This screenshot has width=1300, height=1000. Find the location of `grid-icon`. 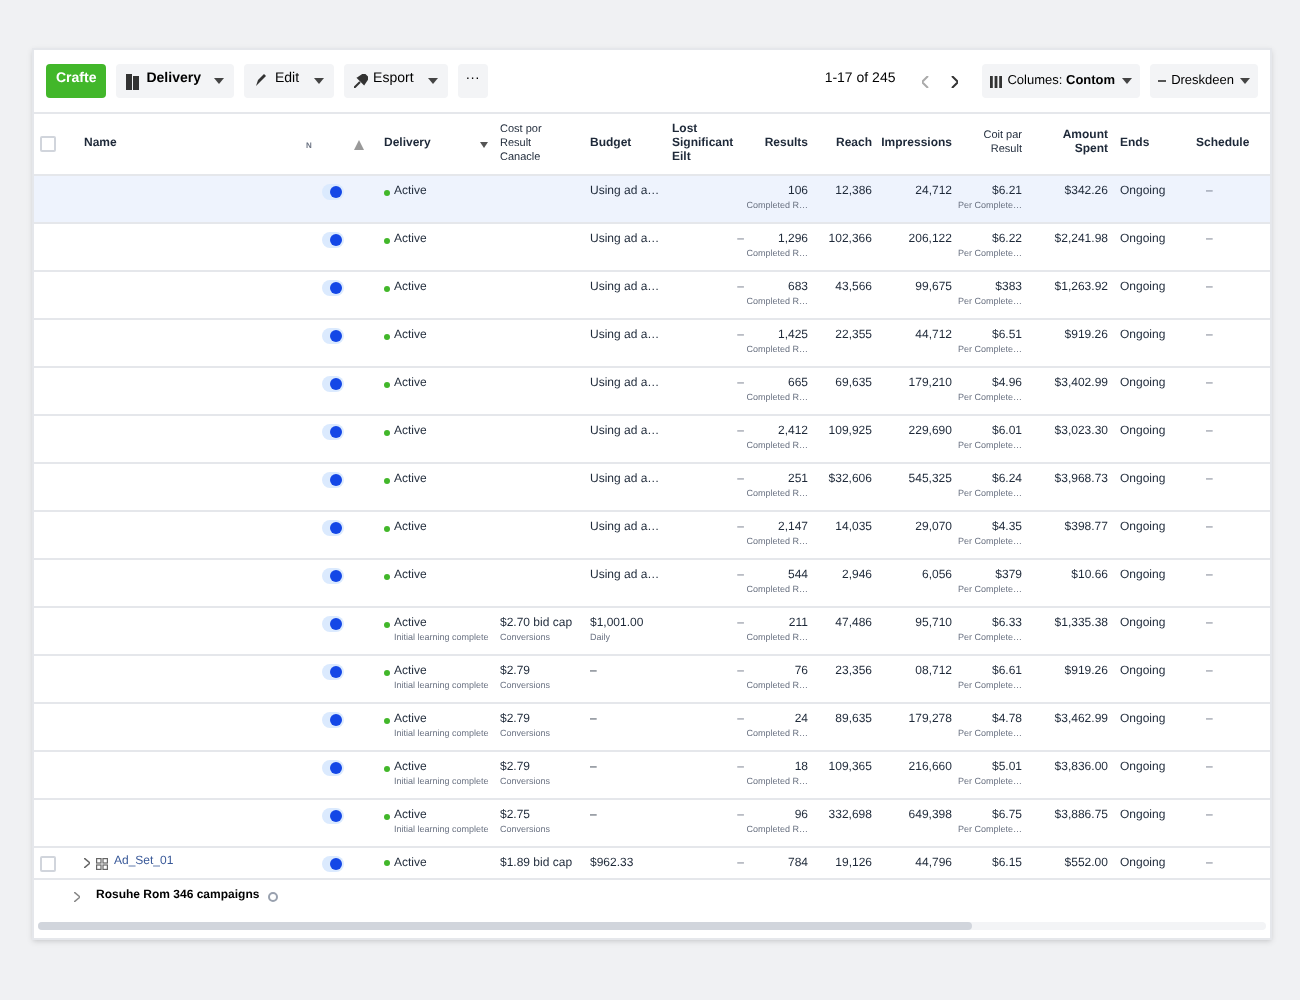

grid-icon is located at coordinates (102, 863).